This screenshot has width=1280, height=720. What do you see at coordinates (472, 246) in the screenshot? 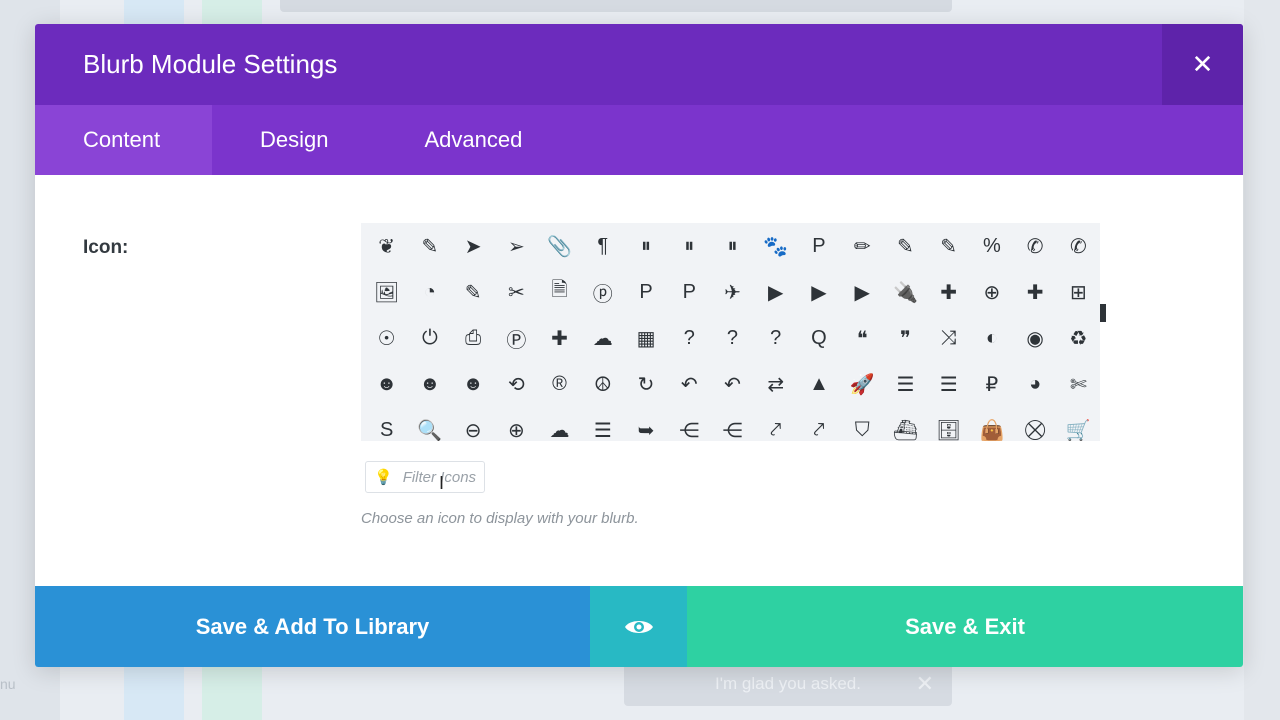
I see `icon-option: ➤` at bounding box center [472, 246].